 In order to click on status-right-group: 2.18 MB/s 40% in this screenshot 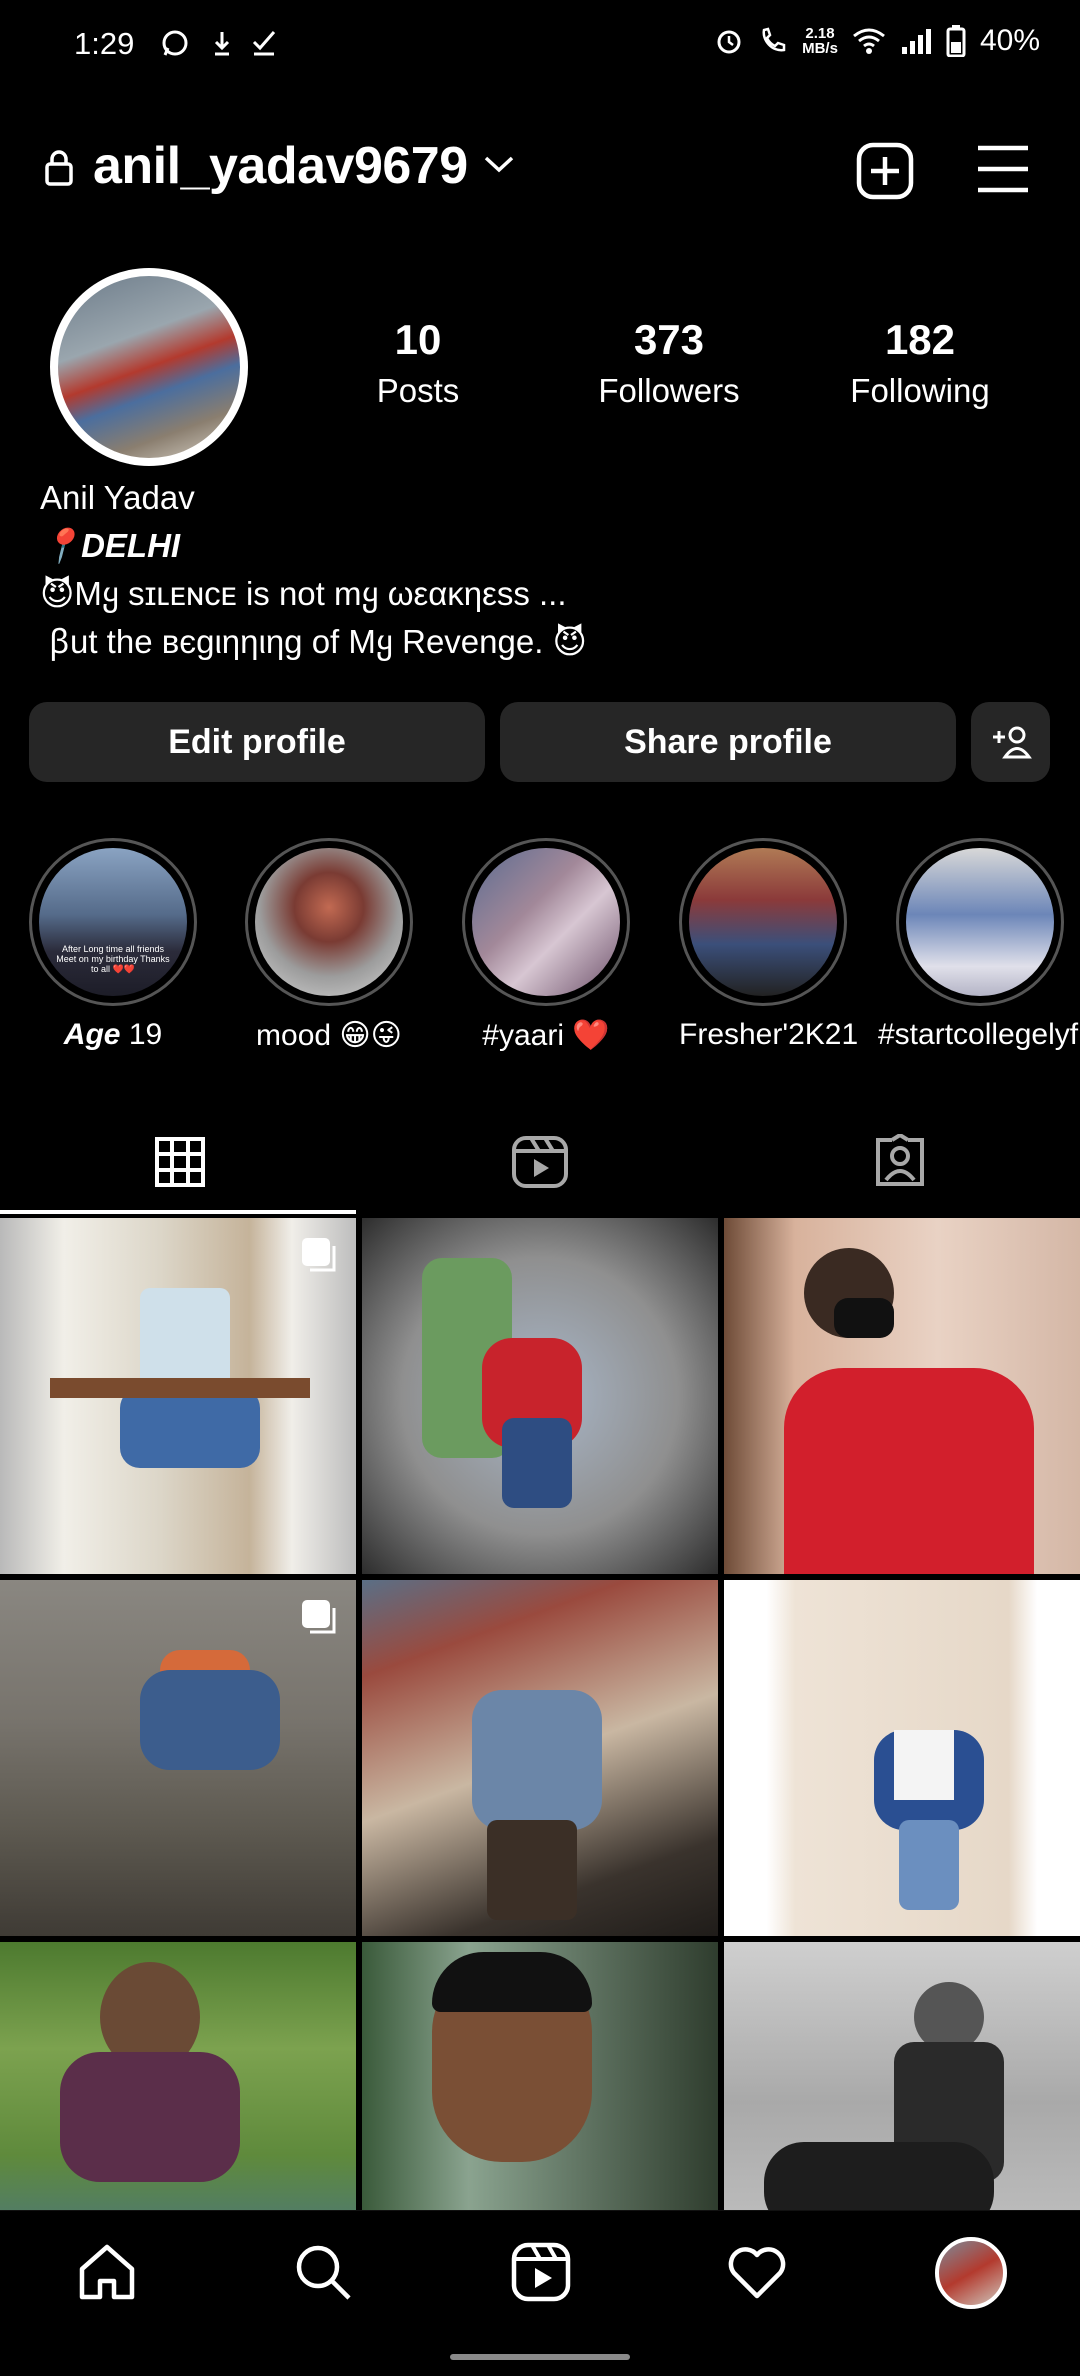, I will do `click(877, 41)`.